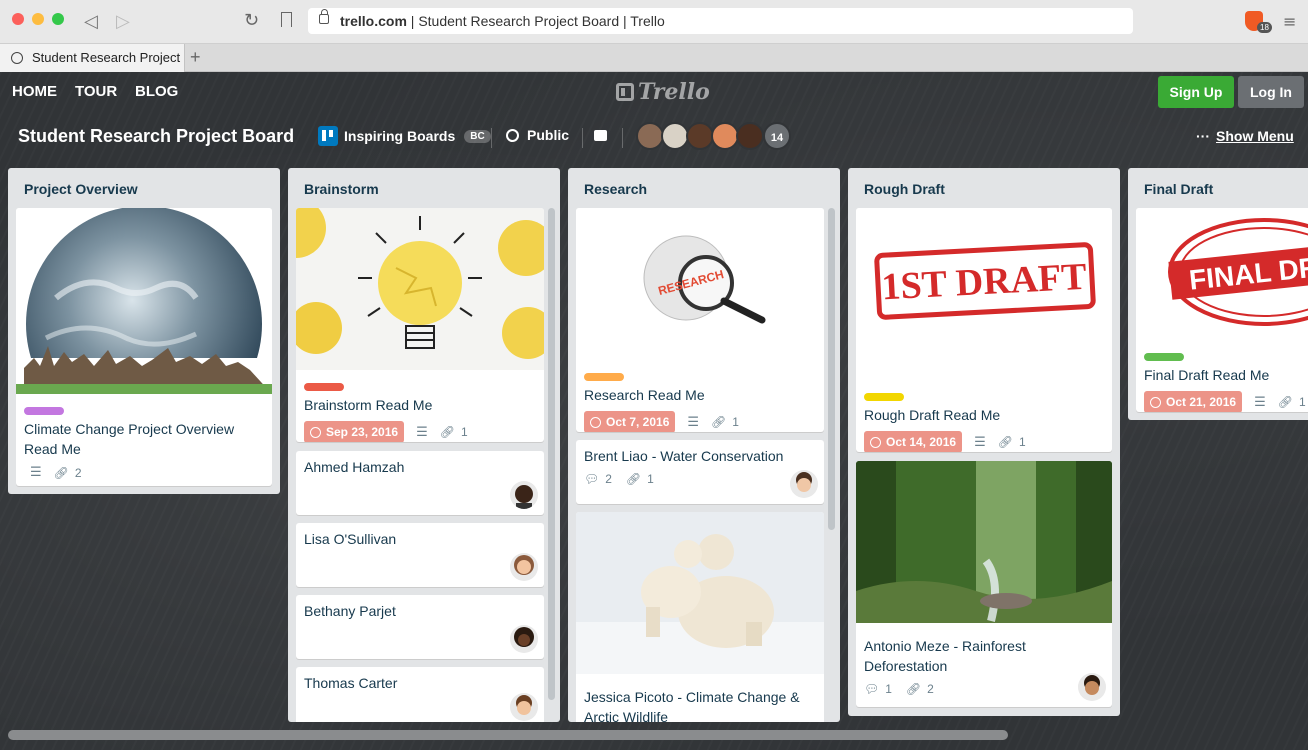  What do you see at coordinates (930, 689) in the screenshot?
I see `attachment-count: 2` at bounding box center [930, 689].